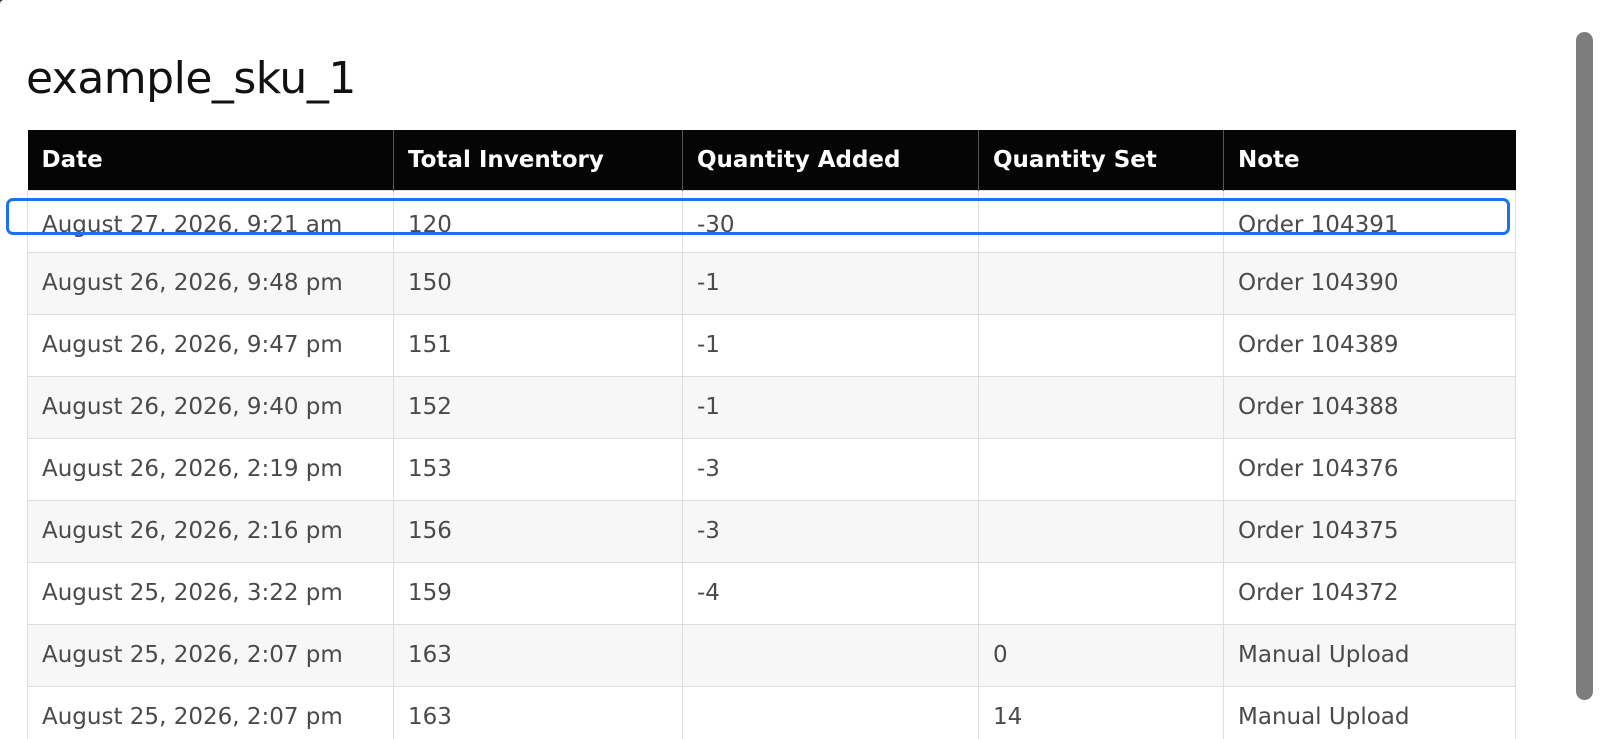  I want to click on cell-quantity-added: -30, so click(830, 221).